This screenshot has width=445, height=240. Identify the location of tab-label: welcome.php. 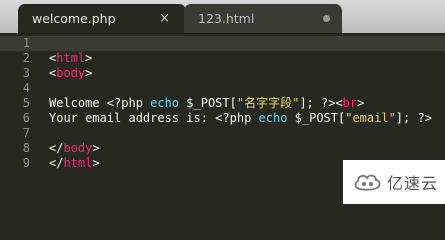
(74, 18).